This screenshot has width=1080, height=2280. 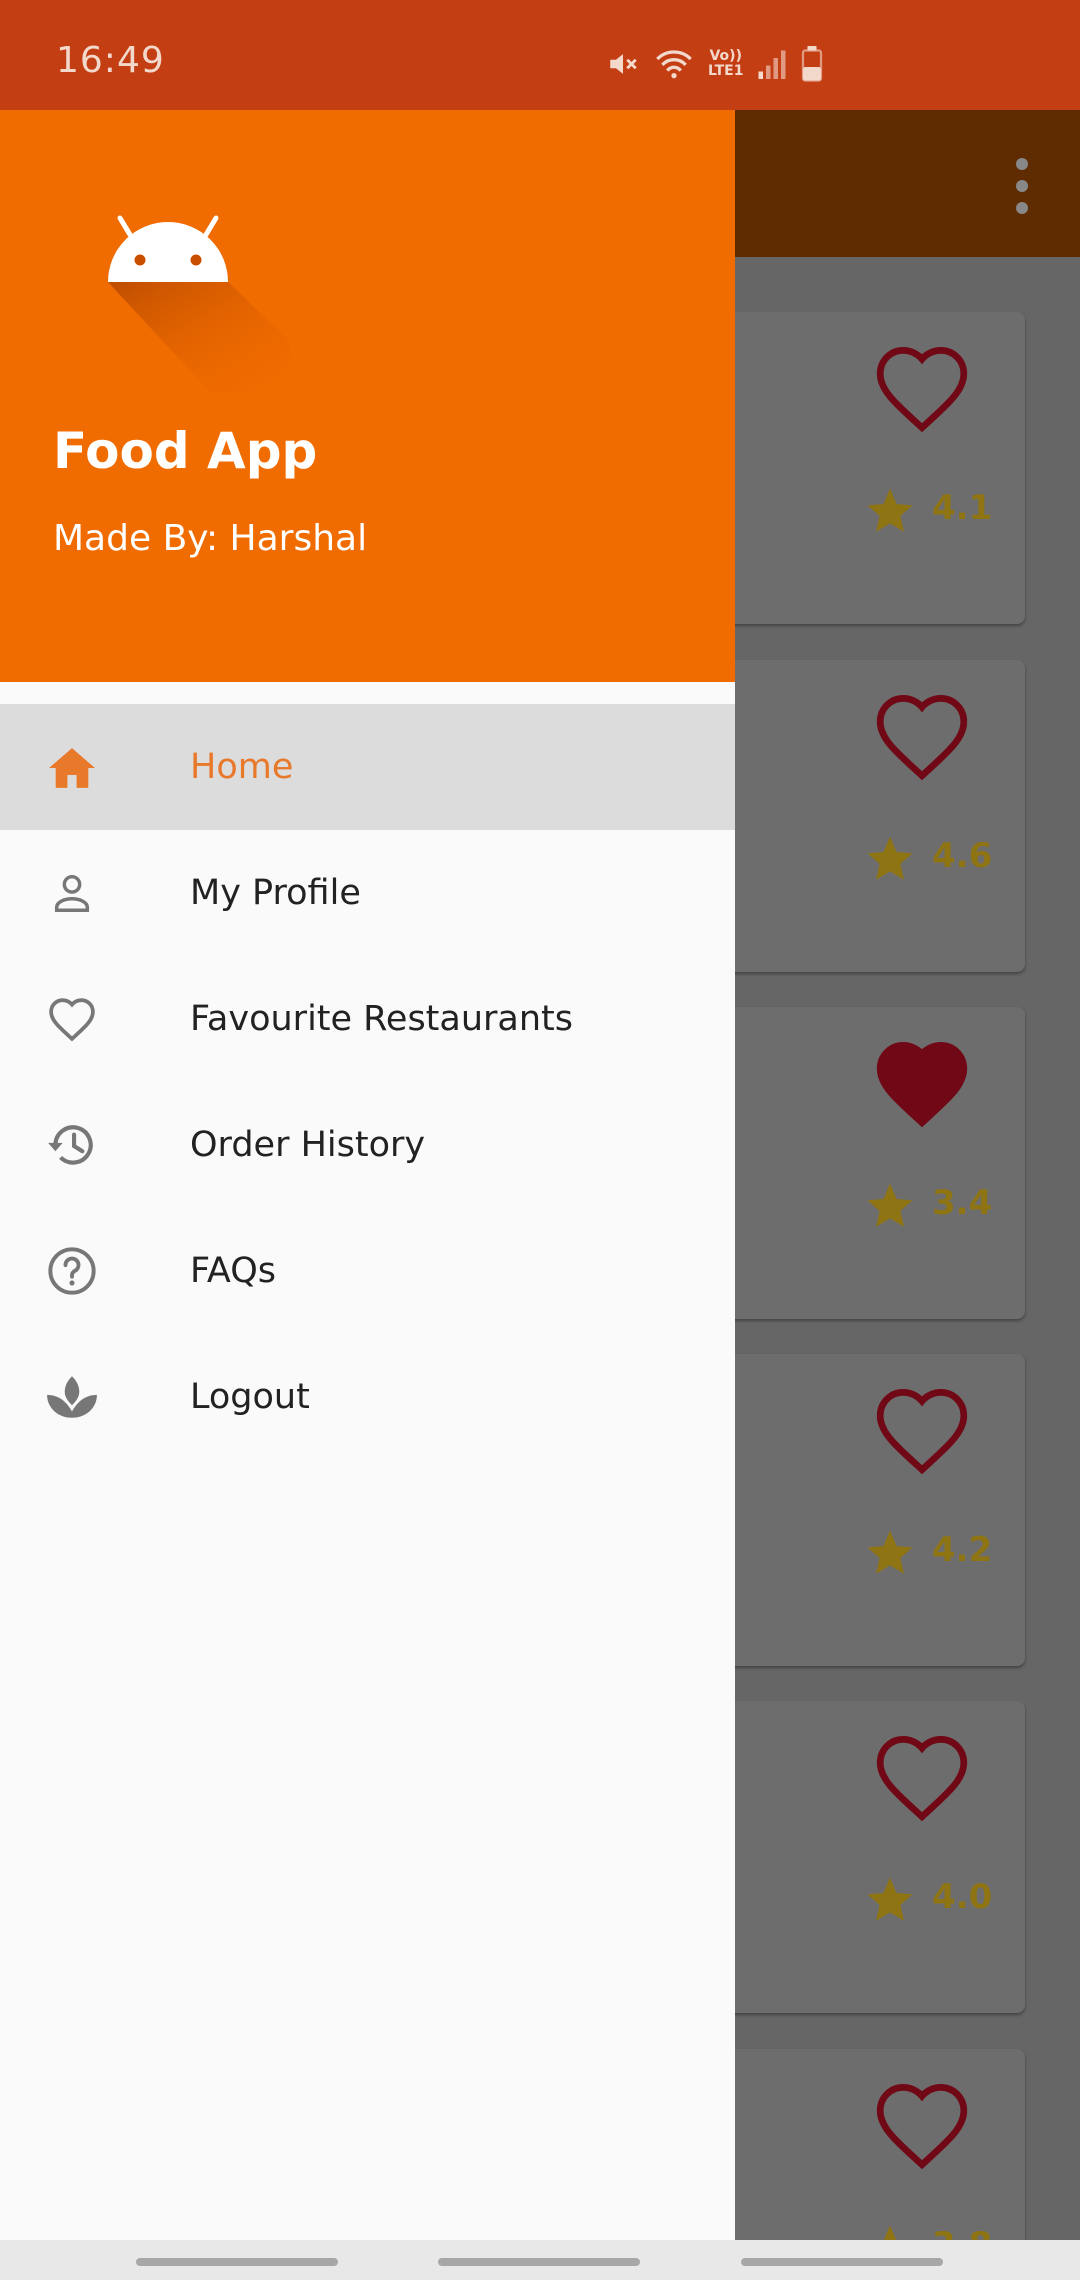 I want to click on restaurant-card: 4.6, so click(x=862, y=816).